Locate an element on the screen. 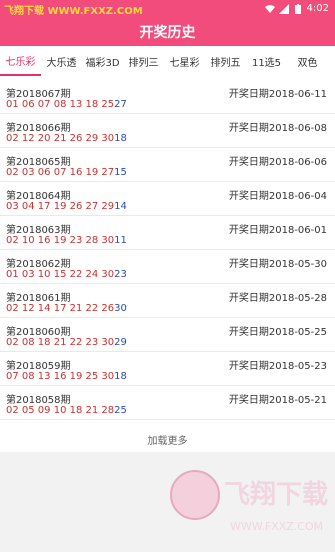 This screenshot has width=335, height=552. wifi-icon is located at coordinates (269, 9).